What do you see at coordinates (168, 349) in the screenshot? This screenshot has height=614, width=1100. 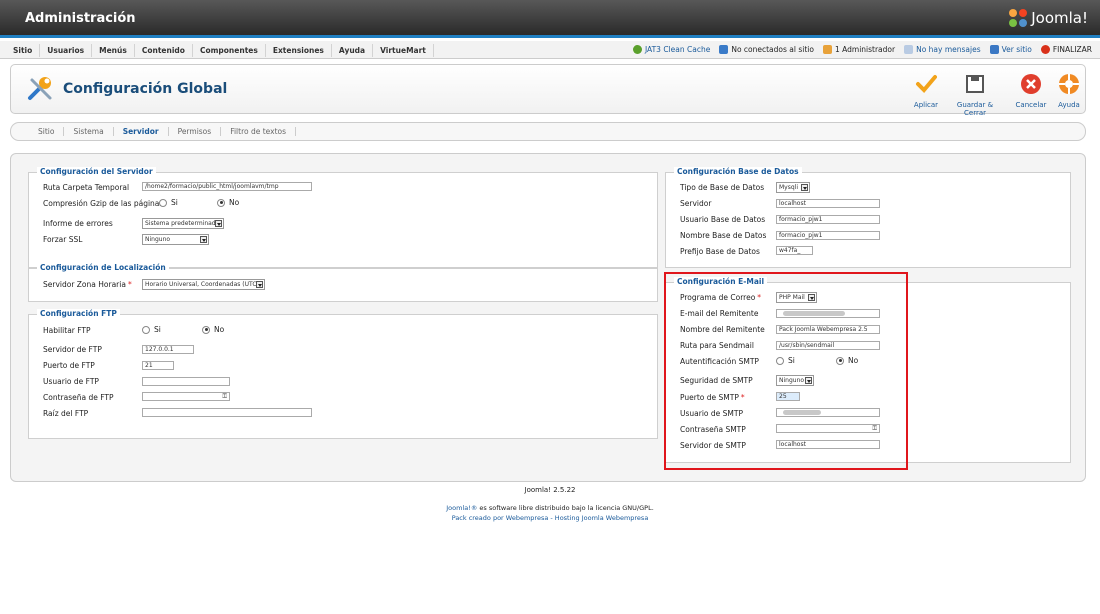 I see `ftp-server-input: 127.0.0.1` at bounding box center [168, 349].